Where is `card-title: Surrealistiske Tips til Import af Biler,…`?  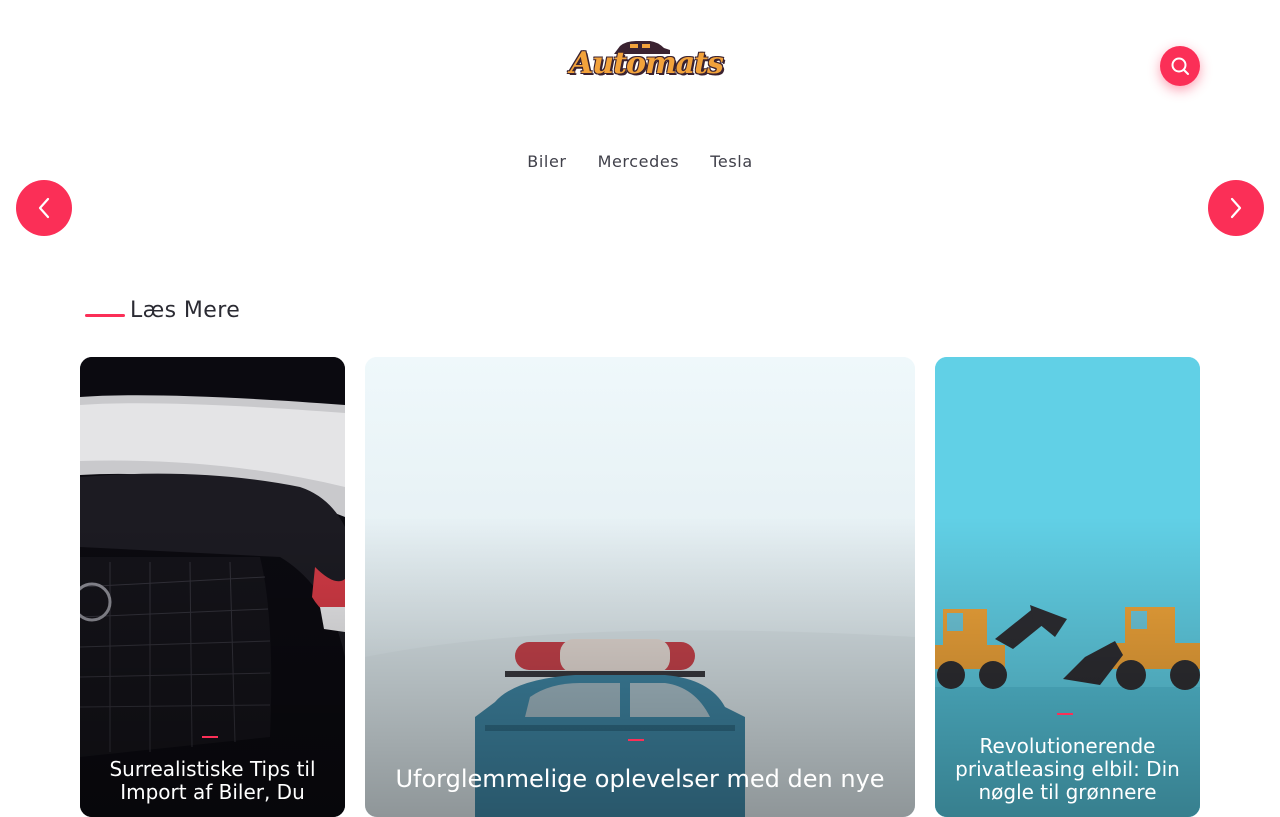
card-title: Surrealistiske Tips til Import af Biler,… is located at coordinates (212, 781).